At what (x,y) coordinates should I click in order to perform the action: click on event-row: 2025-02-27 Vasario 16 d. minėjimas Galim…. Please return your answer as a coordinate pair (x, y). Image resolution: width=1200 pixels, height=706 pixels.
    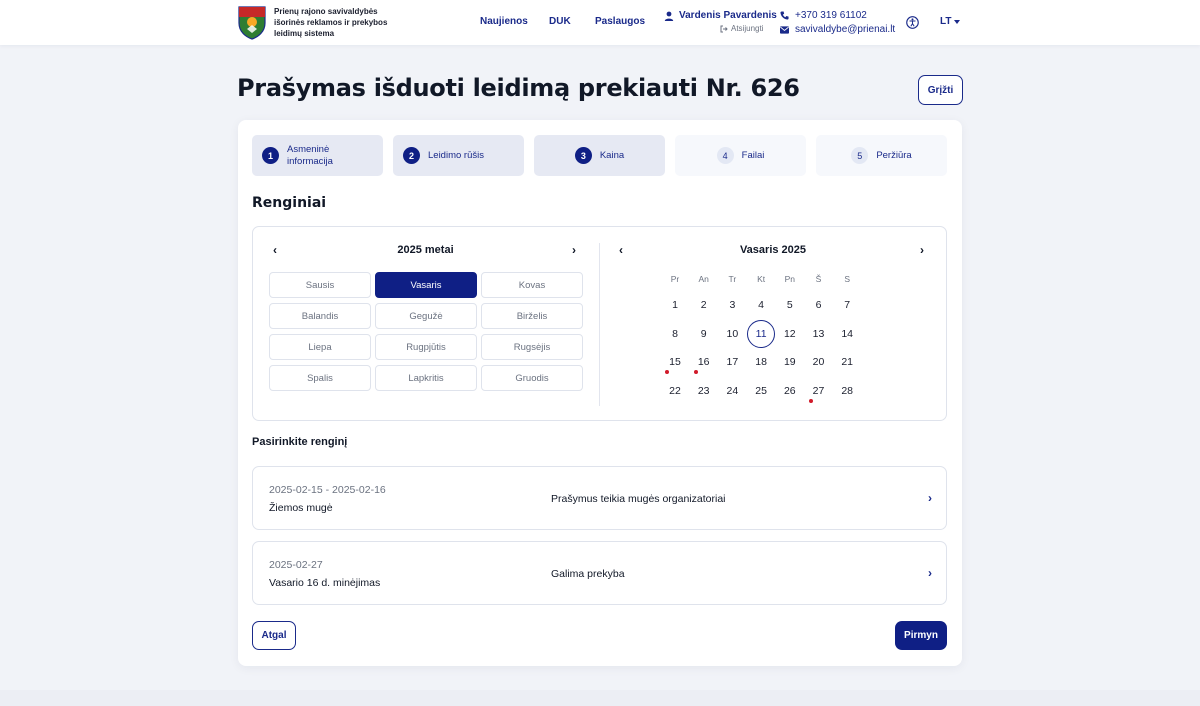
    Looking at the image, I should click on (599, 573).